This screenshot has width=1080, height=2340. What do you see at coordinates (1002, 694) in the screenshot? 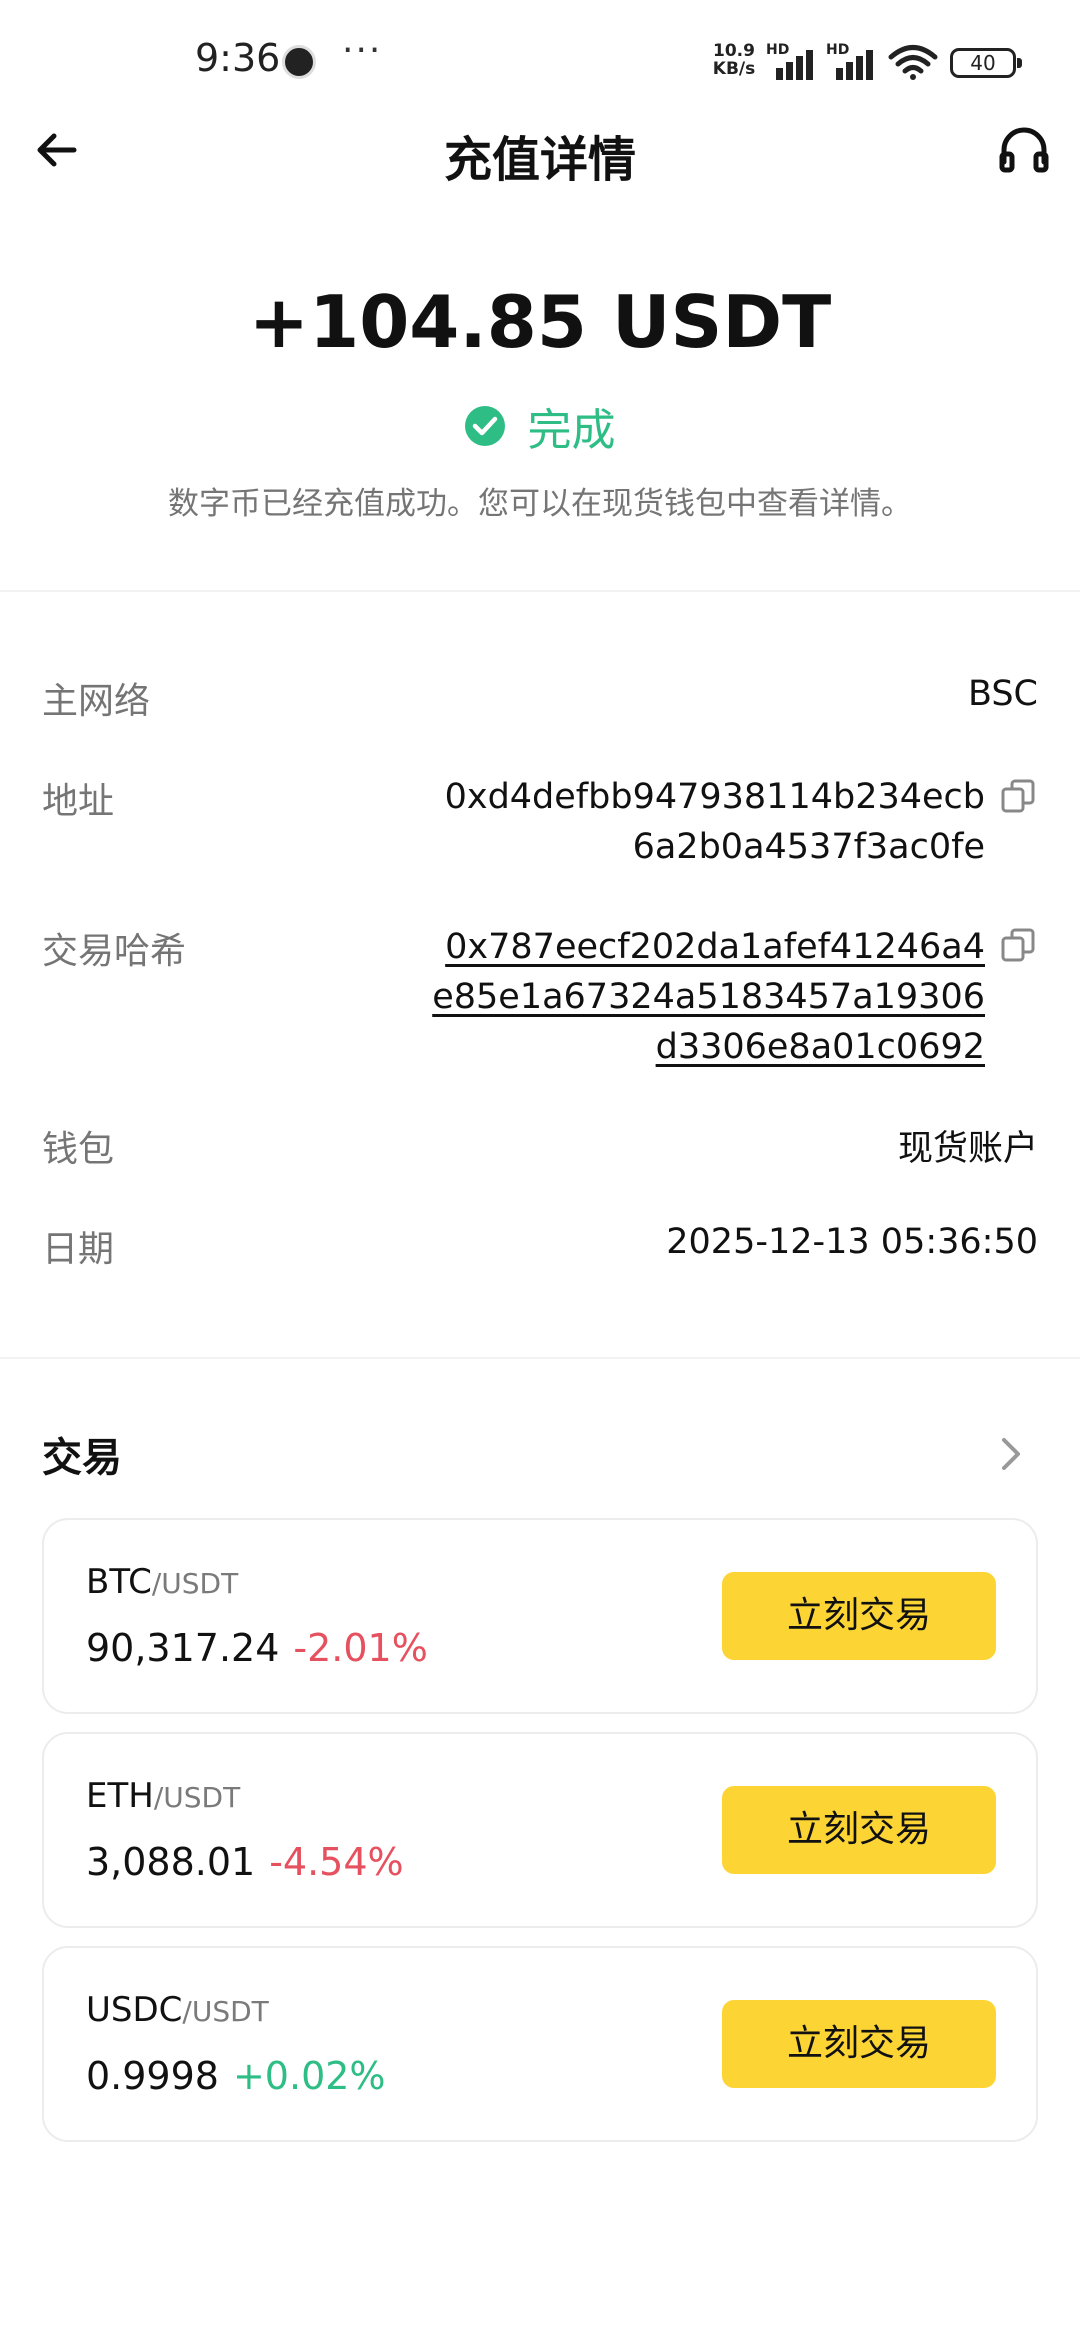
I see `network-value: BSC` at bounding box center [1002, 694].